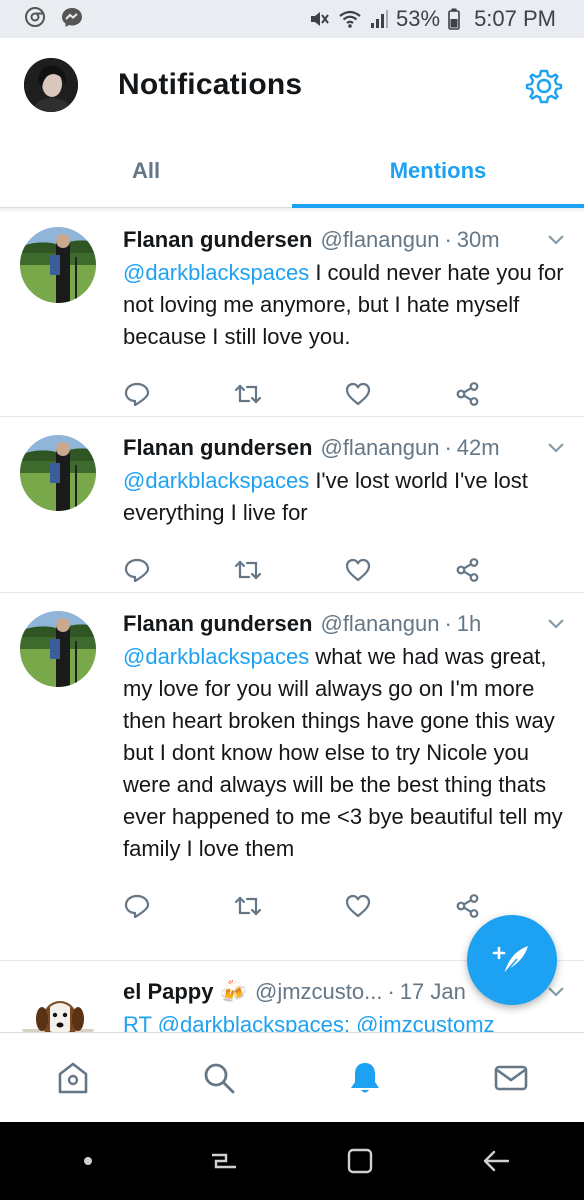 The width and height of the screenshot is (584, 1200). What do you see at coordinates (72, 19) in the screenshot?
I see `messenger-icon` at bounding box center [72, 19].